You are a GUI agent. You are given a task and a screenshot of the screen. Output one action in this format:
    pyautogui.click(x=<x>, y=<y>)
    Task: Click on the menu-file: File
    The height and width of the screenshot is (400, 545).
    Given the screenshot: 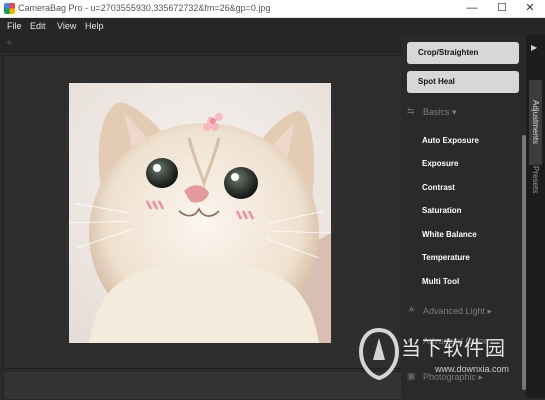 What is the action you would take?
    pyautogui.click(x=14, y=26)
    